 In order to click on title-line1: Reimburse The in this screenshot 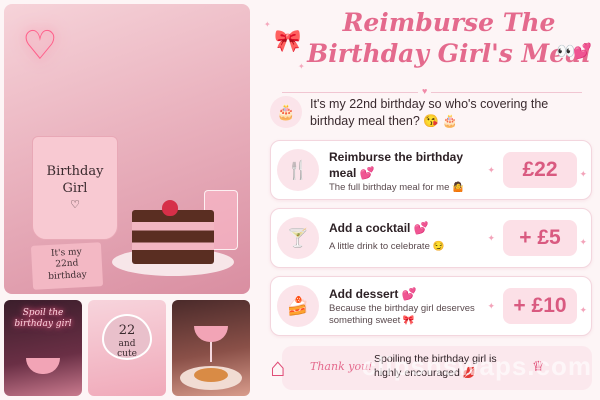, I will do `click(449, 22)`.